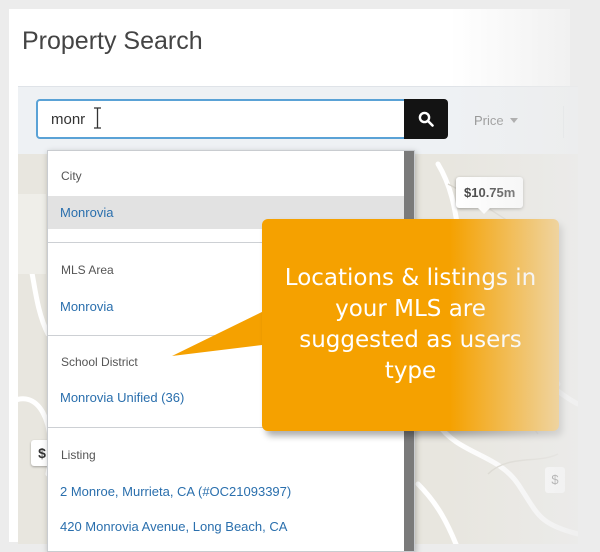 The height and width of the screenshot is (552, 600). I want to click on suggestion-group-header: City, so click(71, 176).